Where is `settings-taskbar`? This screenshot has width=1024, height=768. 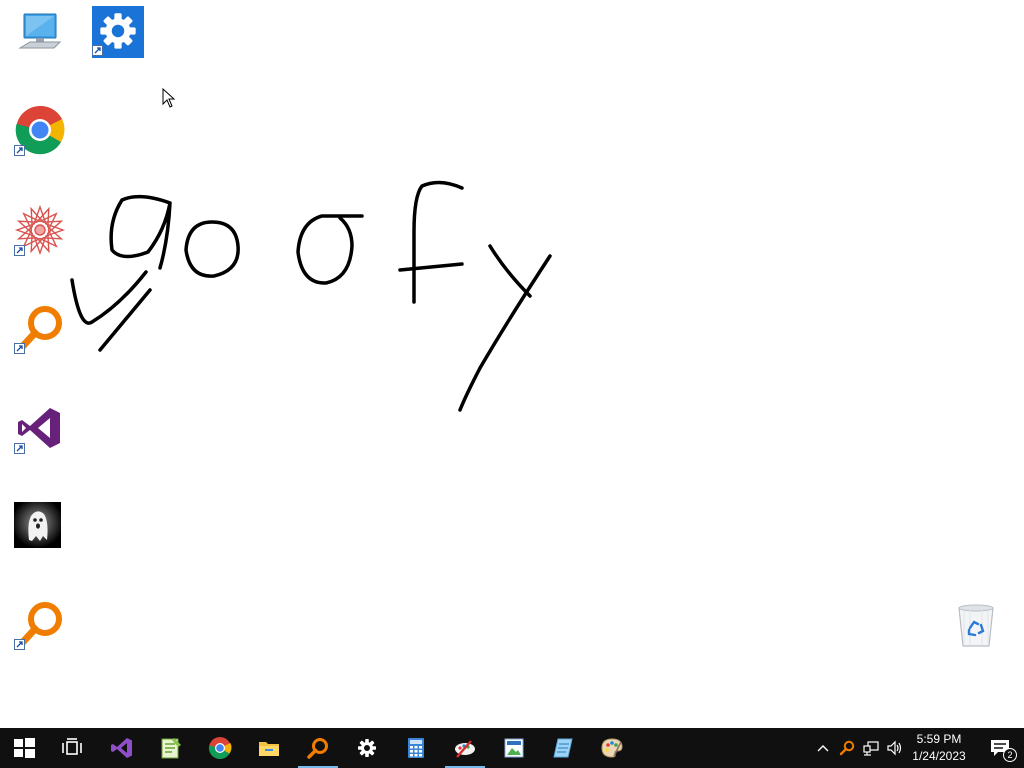
settings-taskbar is located at coordinates (367, 748).